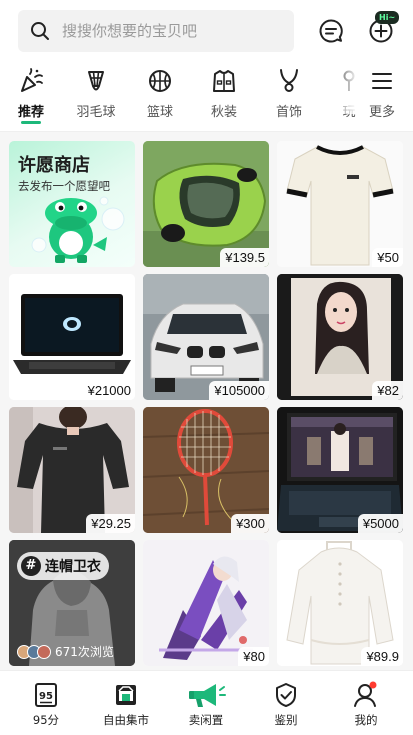  Describe the element at coordinates (108, 390) in the screenshot. I see `price-tag: ¥21000` at that location.